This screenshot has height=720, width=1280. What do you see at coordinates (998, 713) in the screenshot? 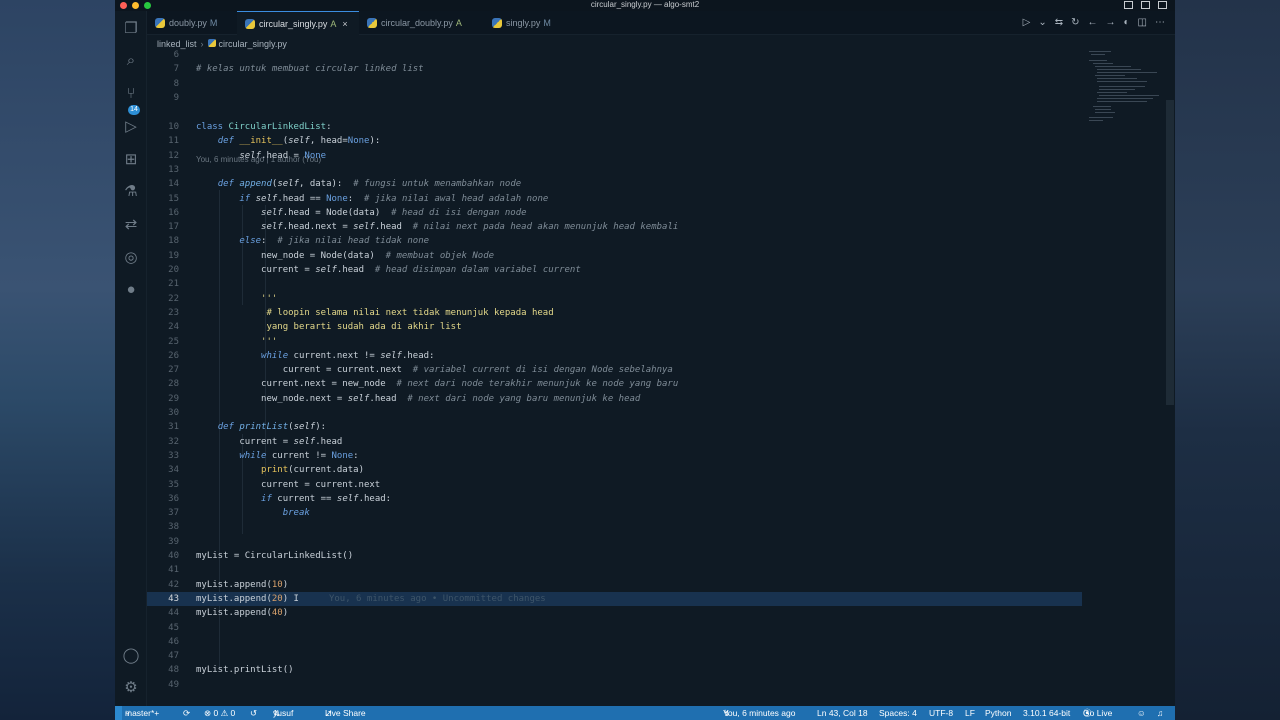
I see `language-mode: Python` at bounding box center [998, 713].